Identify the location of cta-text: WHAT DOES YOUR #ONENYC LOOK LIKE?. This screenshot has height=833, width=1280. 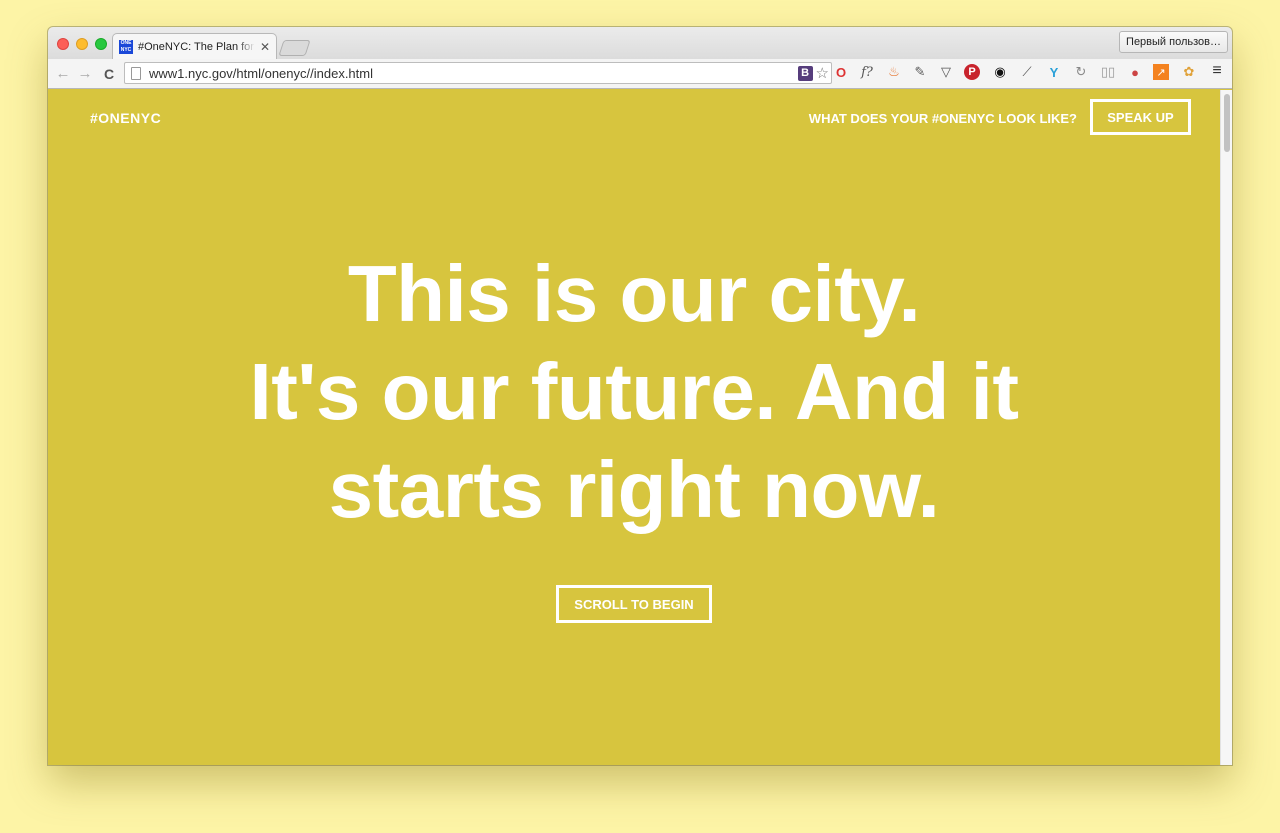
(943, 118).